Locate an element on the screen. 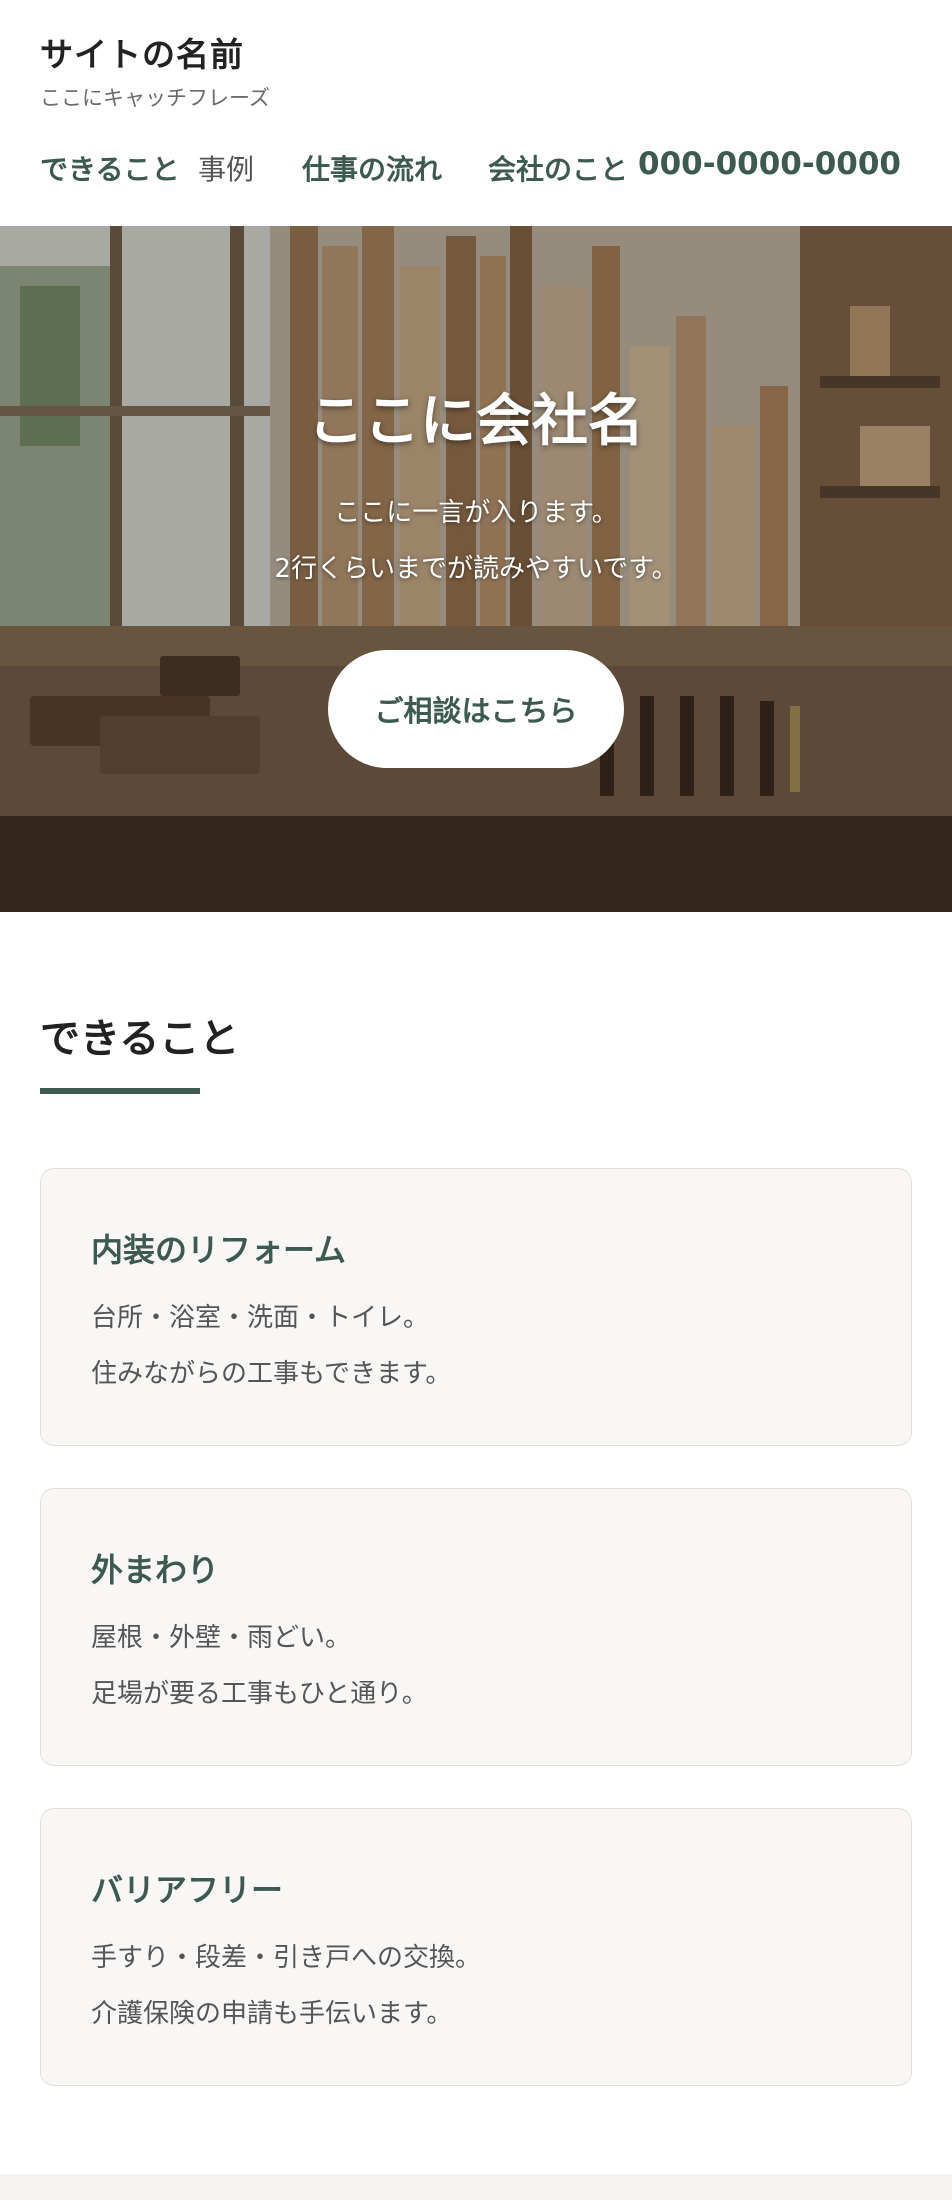 The image size is (952, 2200). hero-title: ここに会社名 is located at coordinates (476, 421).